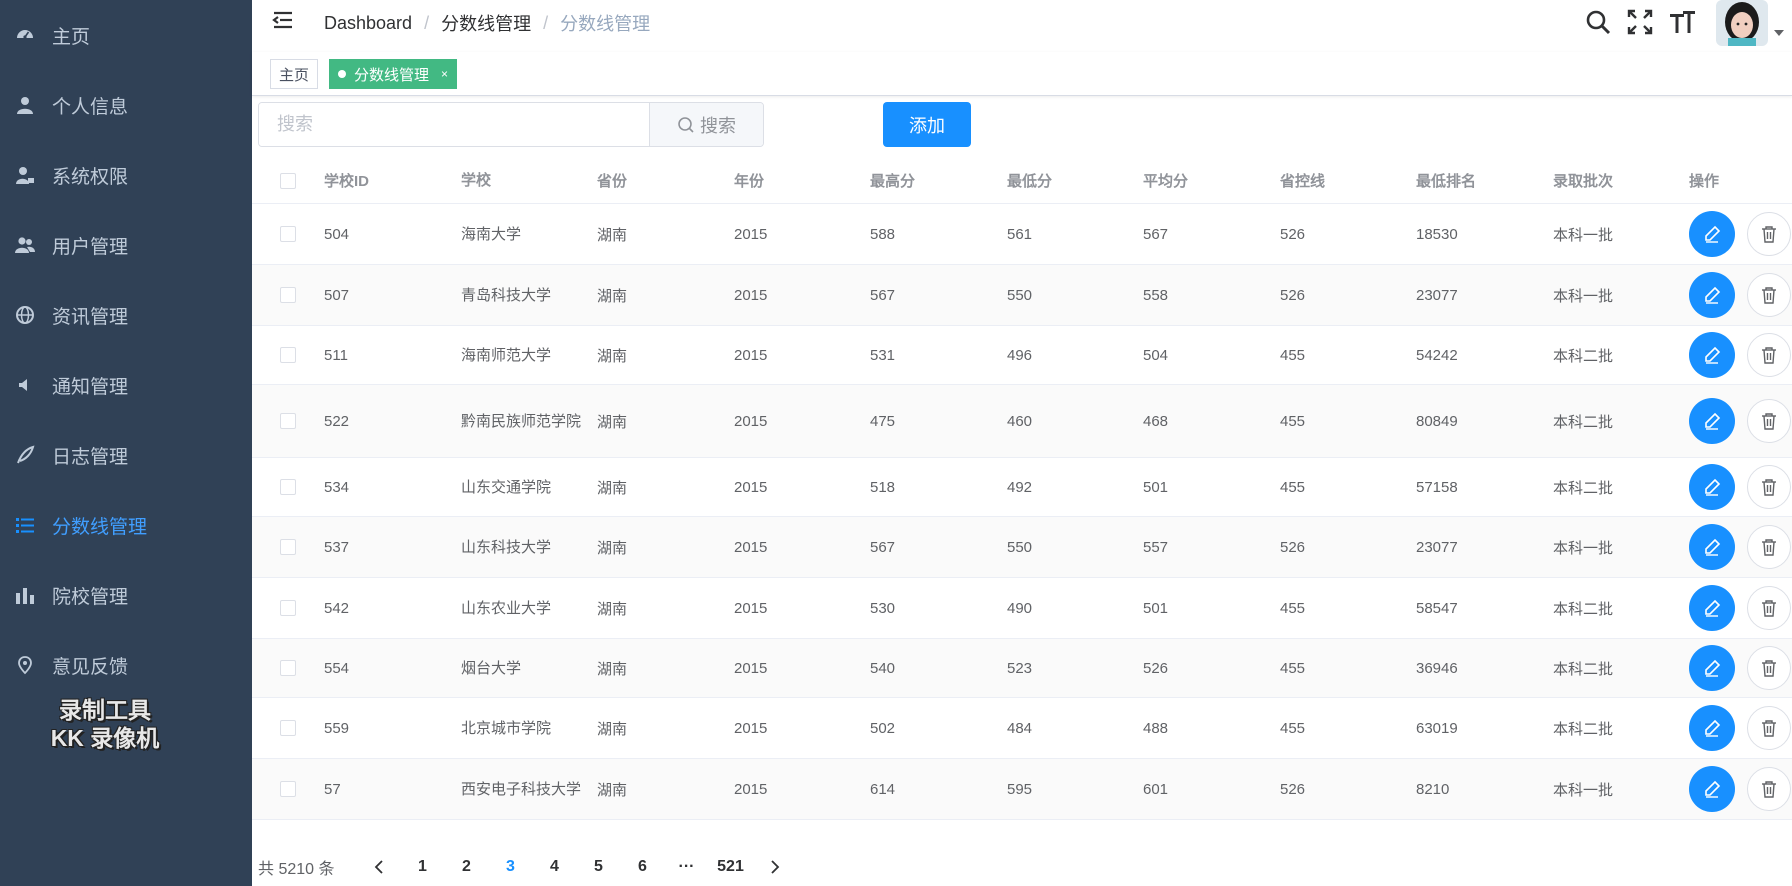  I want to click on recording-watermark: 录制工具 KK 录像机, so click(105, 724).